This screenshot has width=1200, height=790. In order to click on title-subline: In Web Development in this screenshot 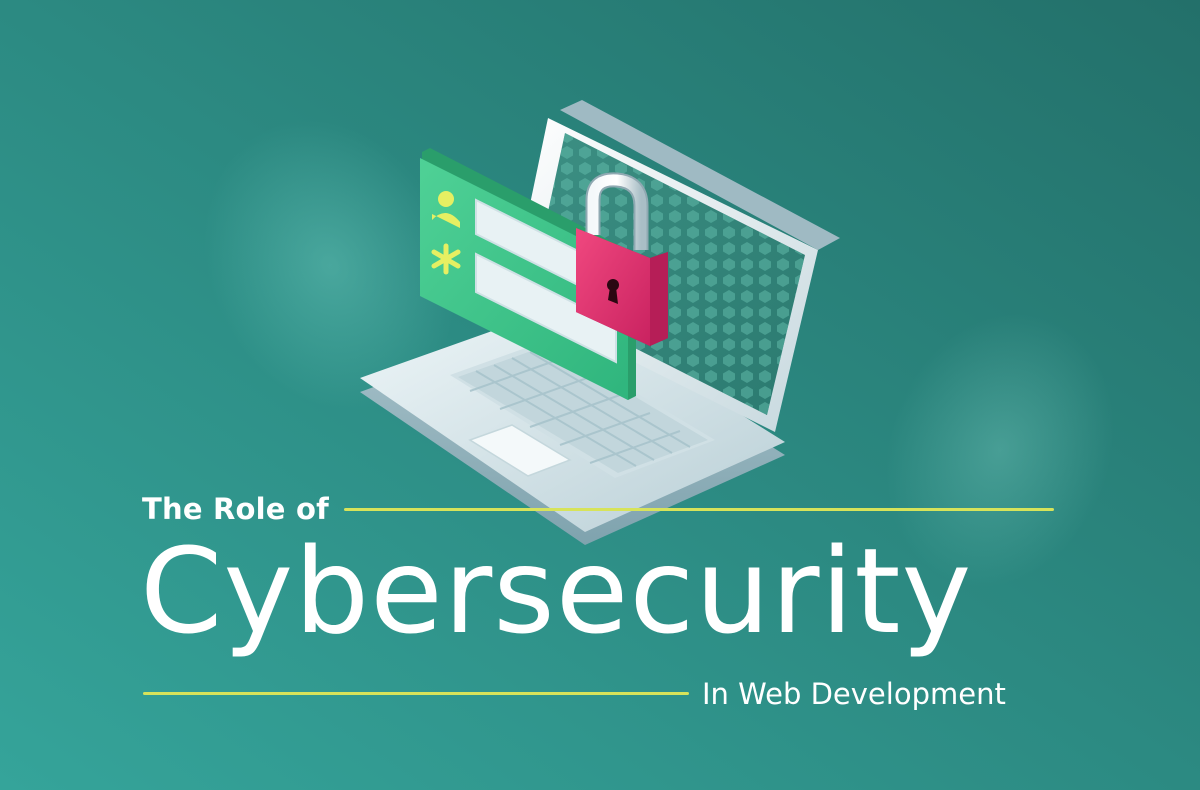, I will do `click(854, 694)`.